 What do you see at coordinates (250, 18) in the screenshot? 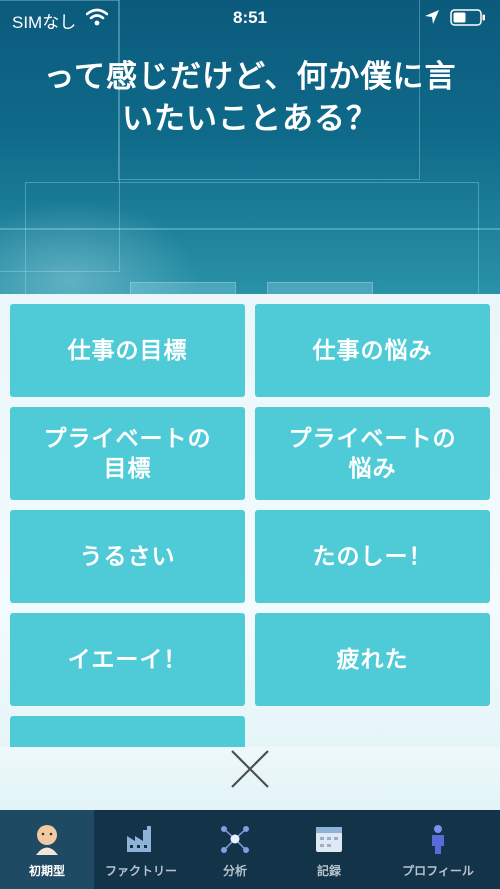
I see `status-bar: SIMなし 8:51` at bounding box center [250, 18].